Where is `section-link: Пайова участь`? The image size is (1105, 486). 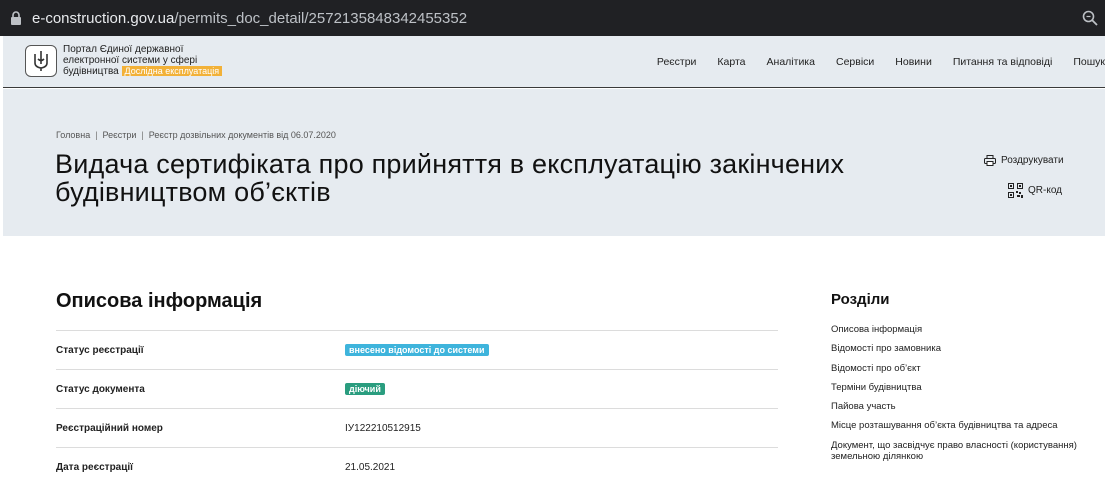
section-link: Пайова участь is located at coordinates (956, 407).